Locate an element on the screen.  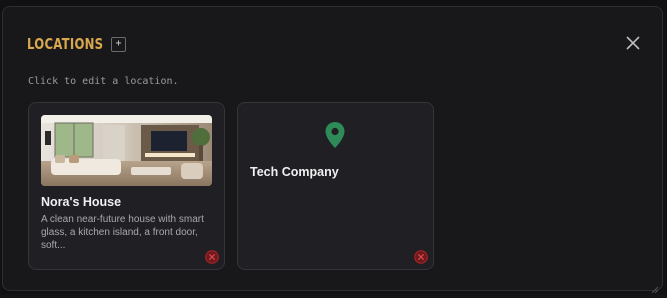
close-button is located at coordinates (633, 43).